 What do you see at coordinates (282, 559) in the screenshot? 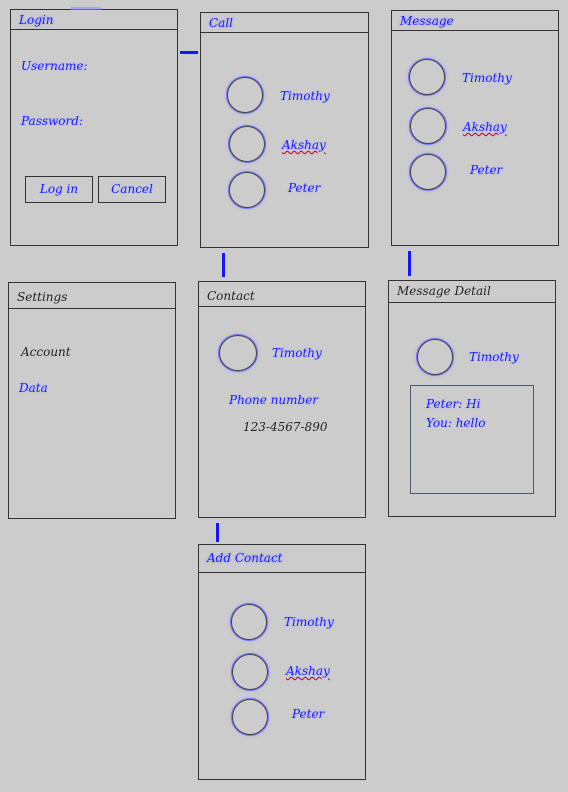
I see `add-contact-title: Add Contact` at bounding box center [282, 559].